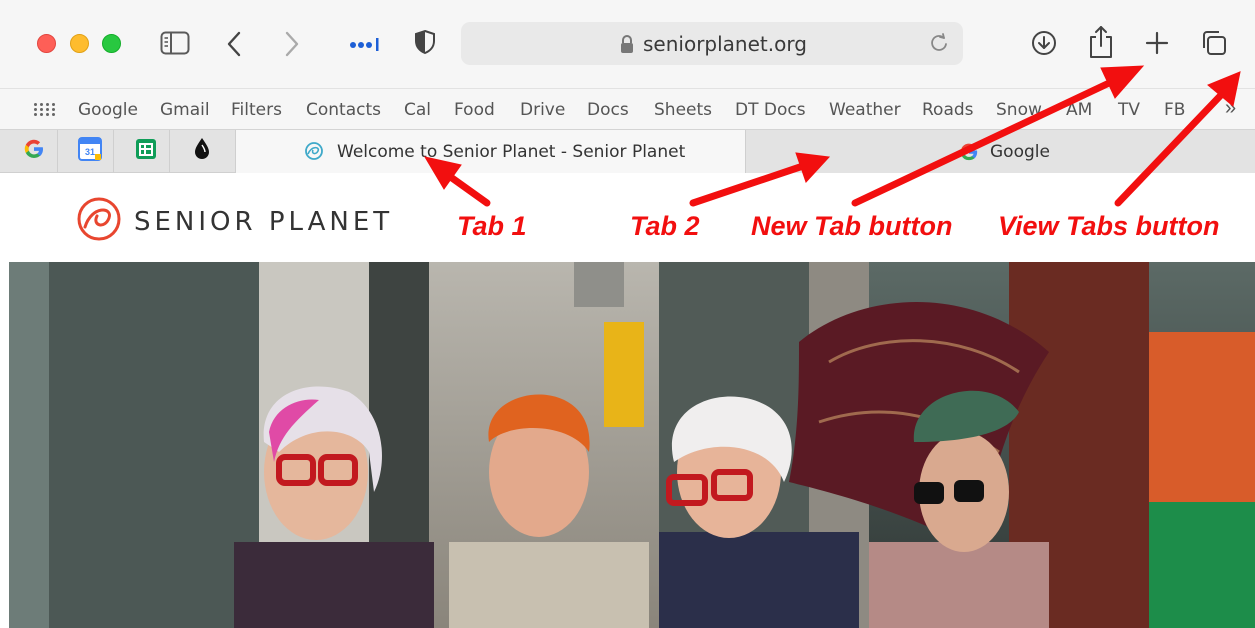 Image resolution: width=1255 pixels, height=628 pixels. I want to click on bookmark-am: AM, so click(1079, 110).